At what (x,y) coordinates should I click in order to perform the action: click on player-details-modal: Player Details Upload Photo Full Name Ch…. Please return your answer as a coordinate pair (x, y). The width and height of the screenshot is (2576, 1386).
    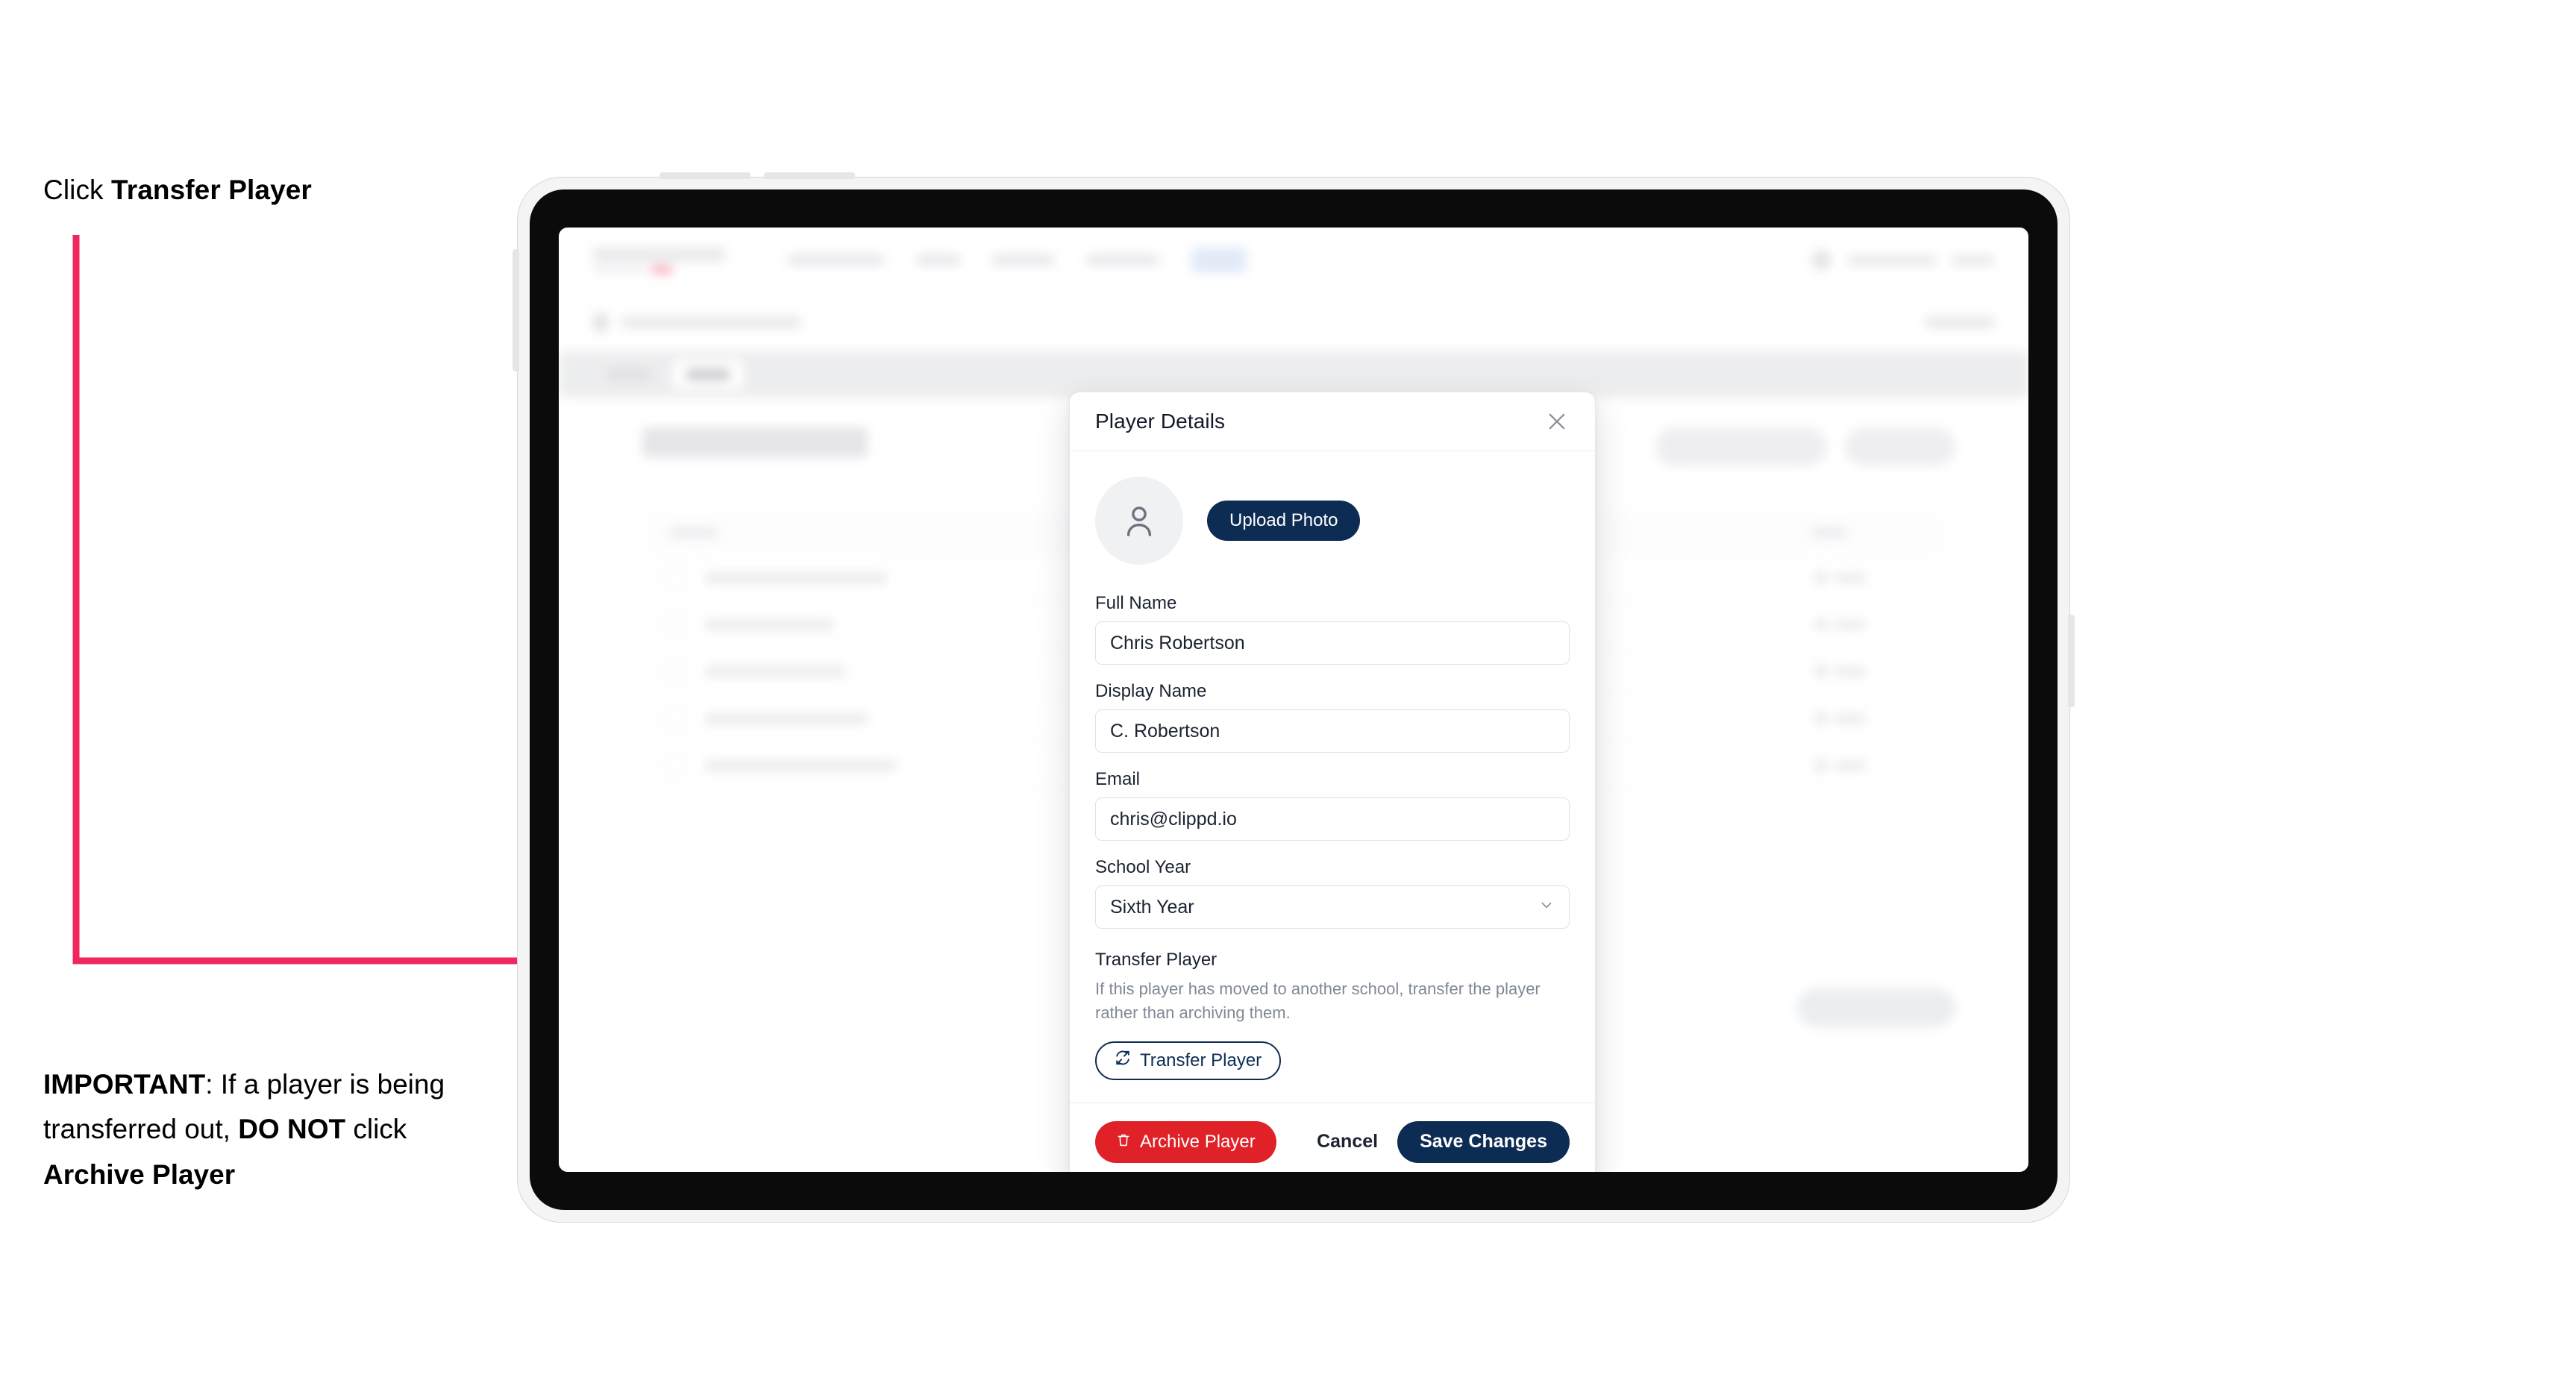
    Looking at the image, I should click on (1332, 782).